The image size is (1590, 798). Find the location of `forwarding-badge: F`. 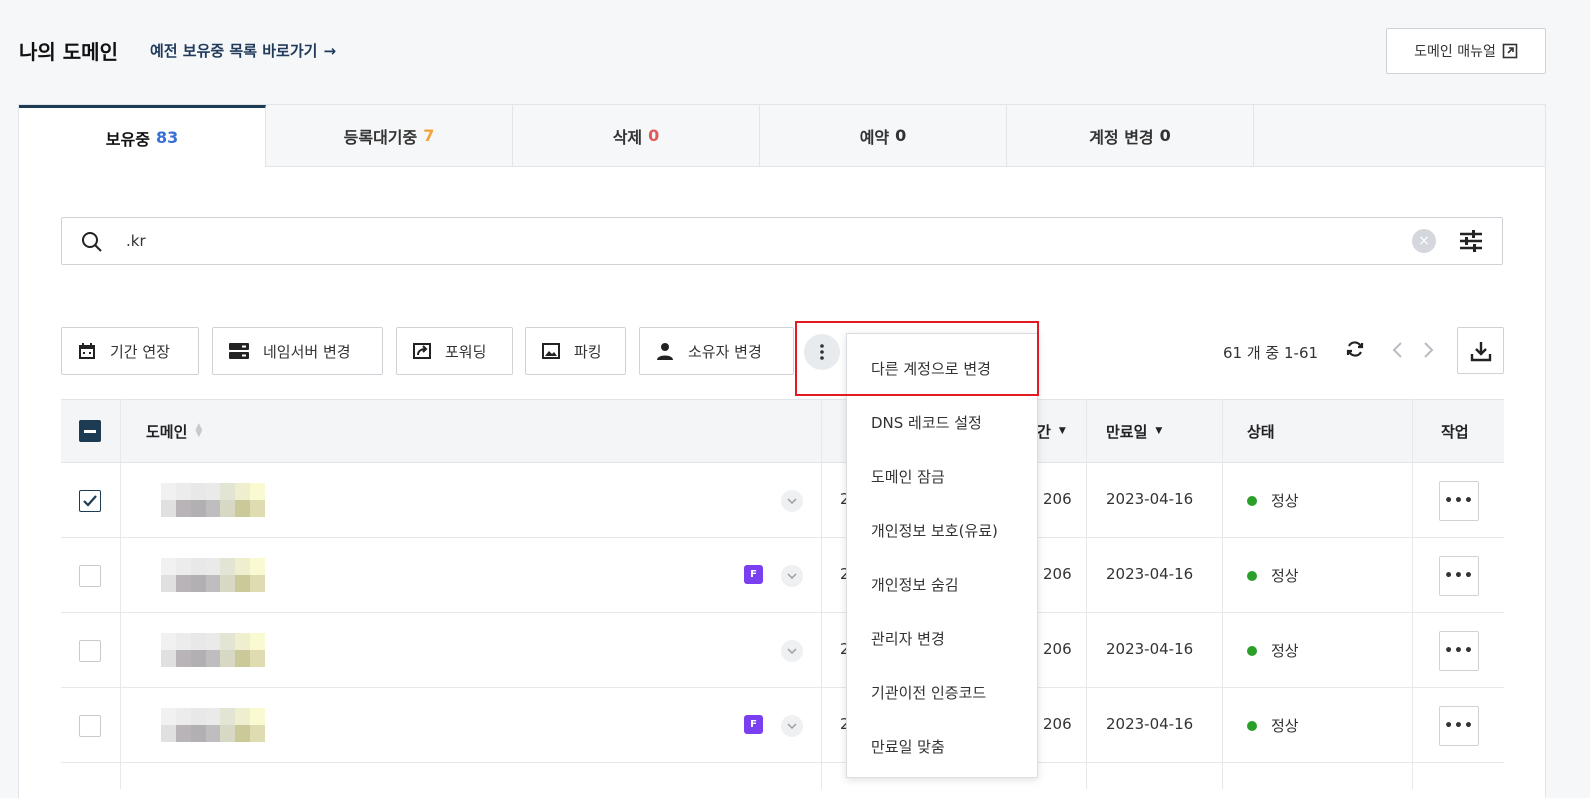

forwarding-badge: F is located at coordinates (753, 724).